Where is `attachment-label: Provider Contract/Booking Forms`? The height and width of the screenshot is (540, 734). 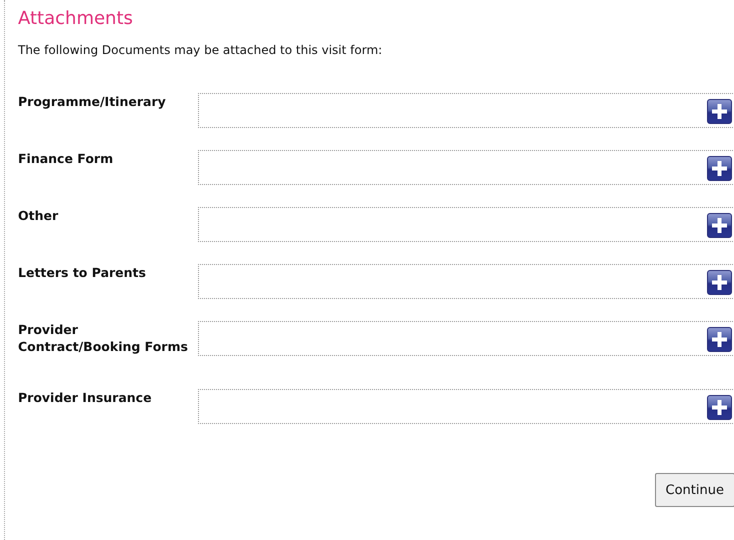 attachment-label: Provider Contract/Booking Forms is located at coordinates (103, 338).